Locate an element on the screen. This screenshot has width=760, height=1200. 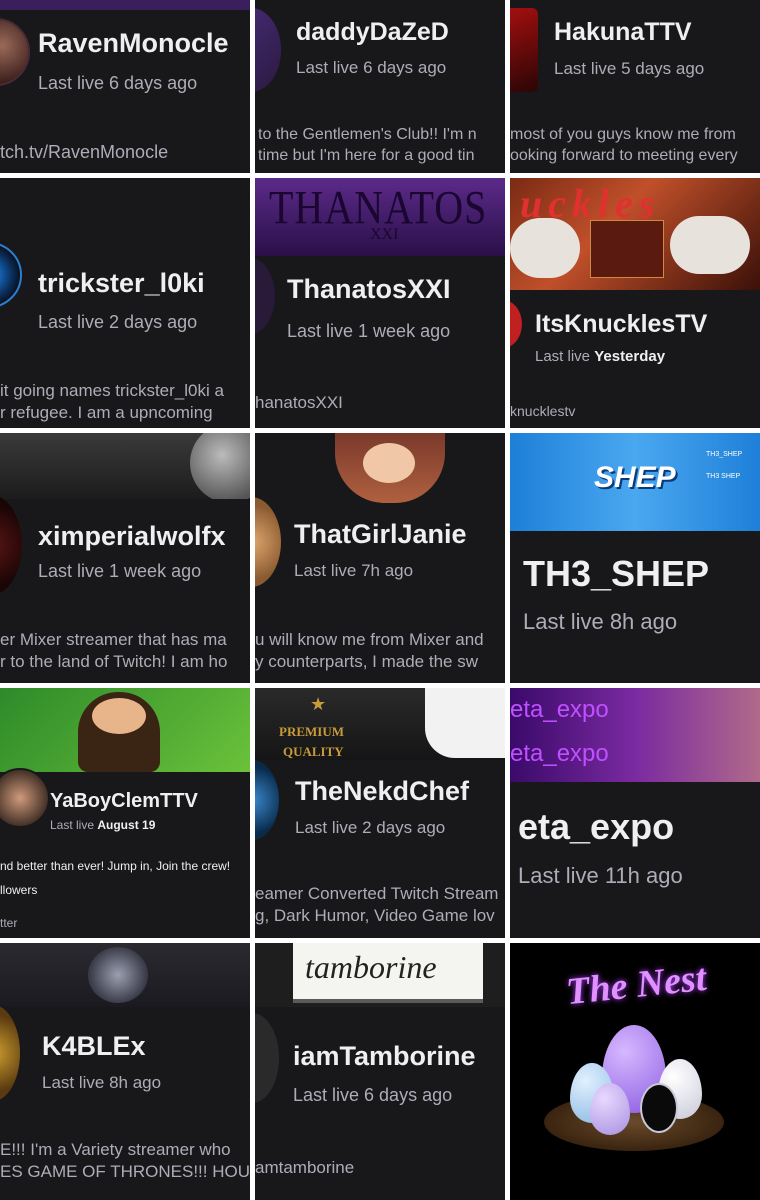
channel-name: YaBoyClemTTV is located at coordinates (124, 801).